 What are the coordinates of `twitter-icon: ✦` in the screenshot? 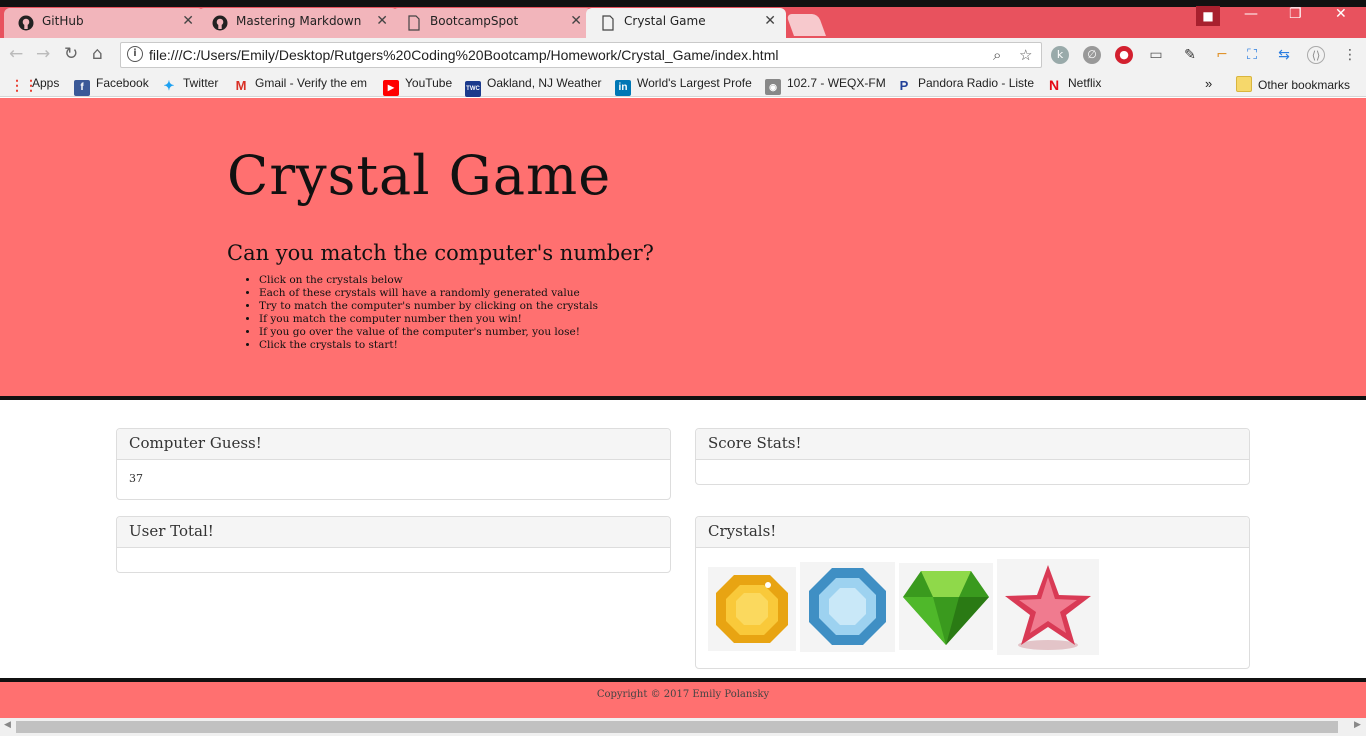 It's located at (169, 85).